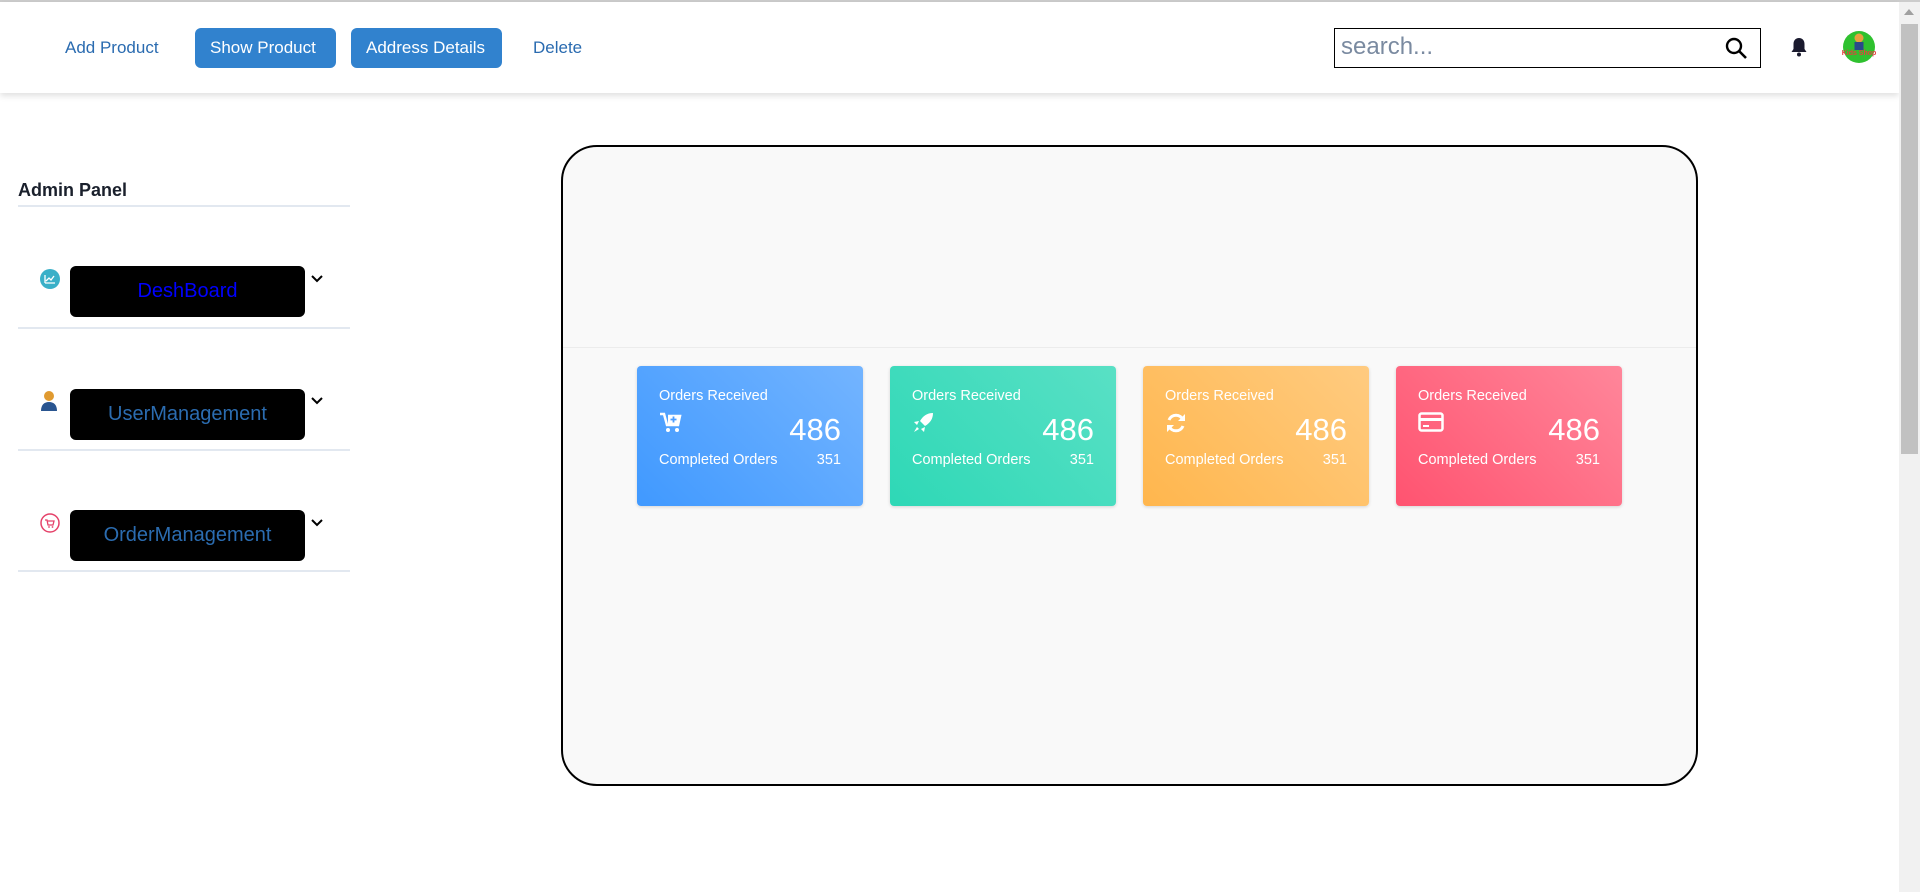 Image resolution: width=1920 pixels, height=892 pixels. I want to click on refresh-icon, so click(1176, 423).